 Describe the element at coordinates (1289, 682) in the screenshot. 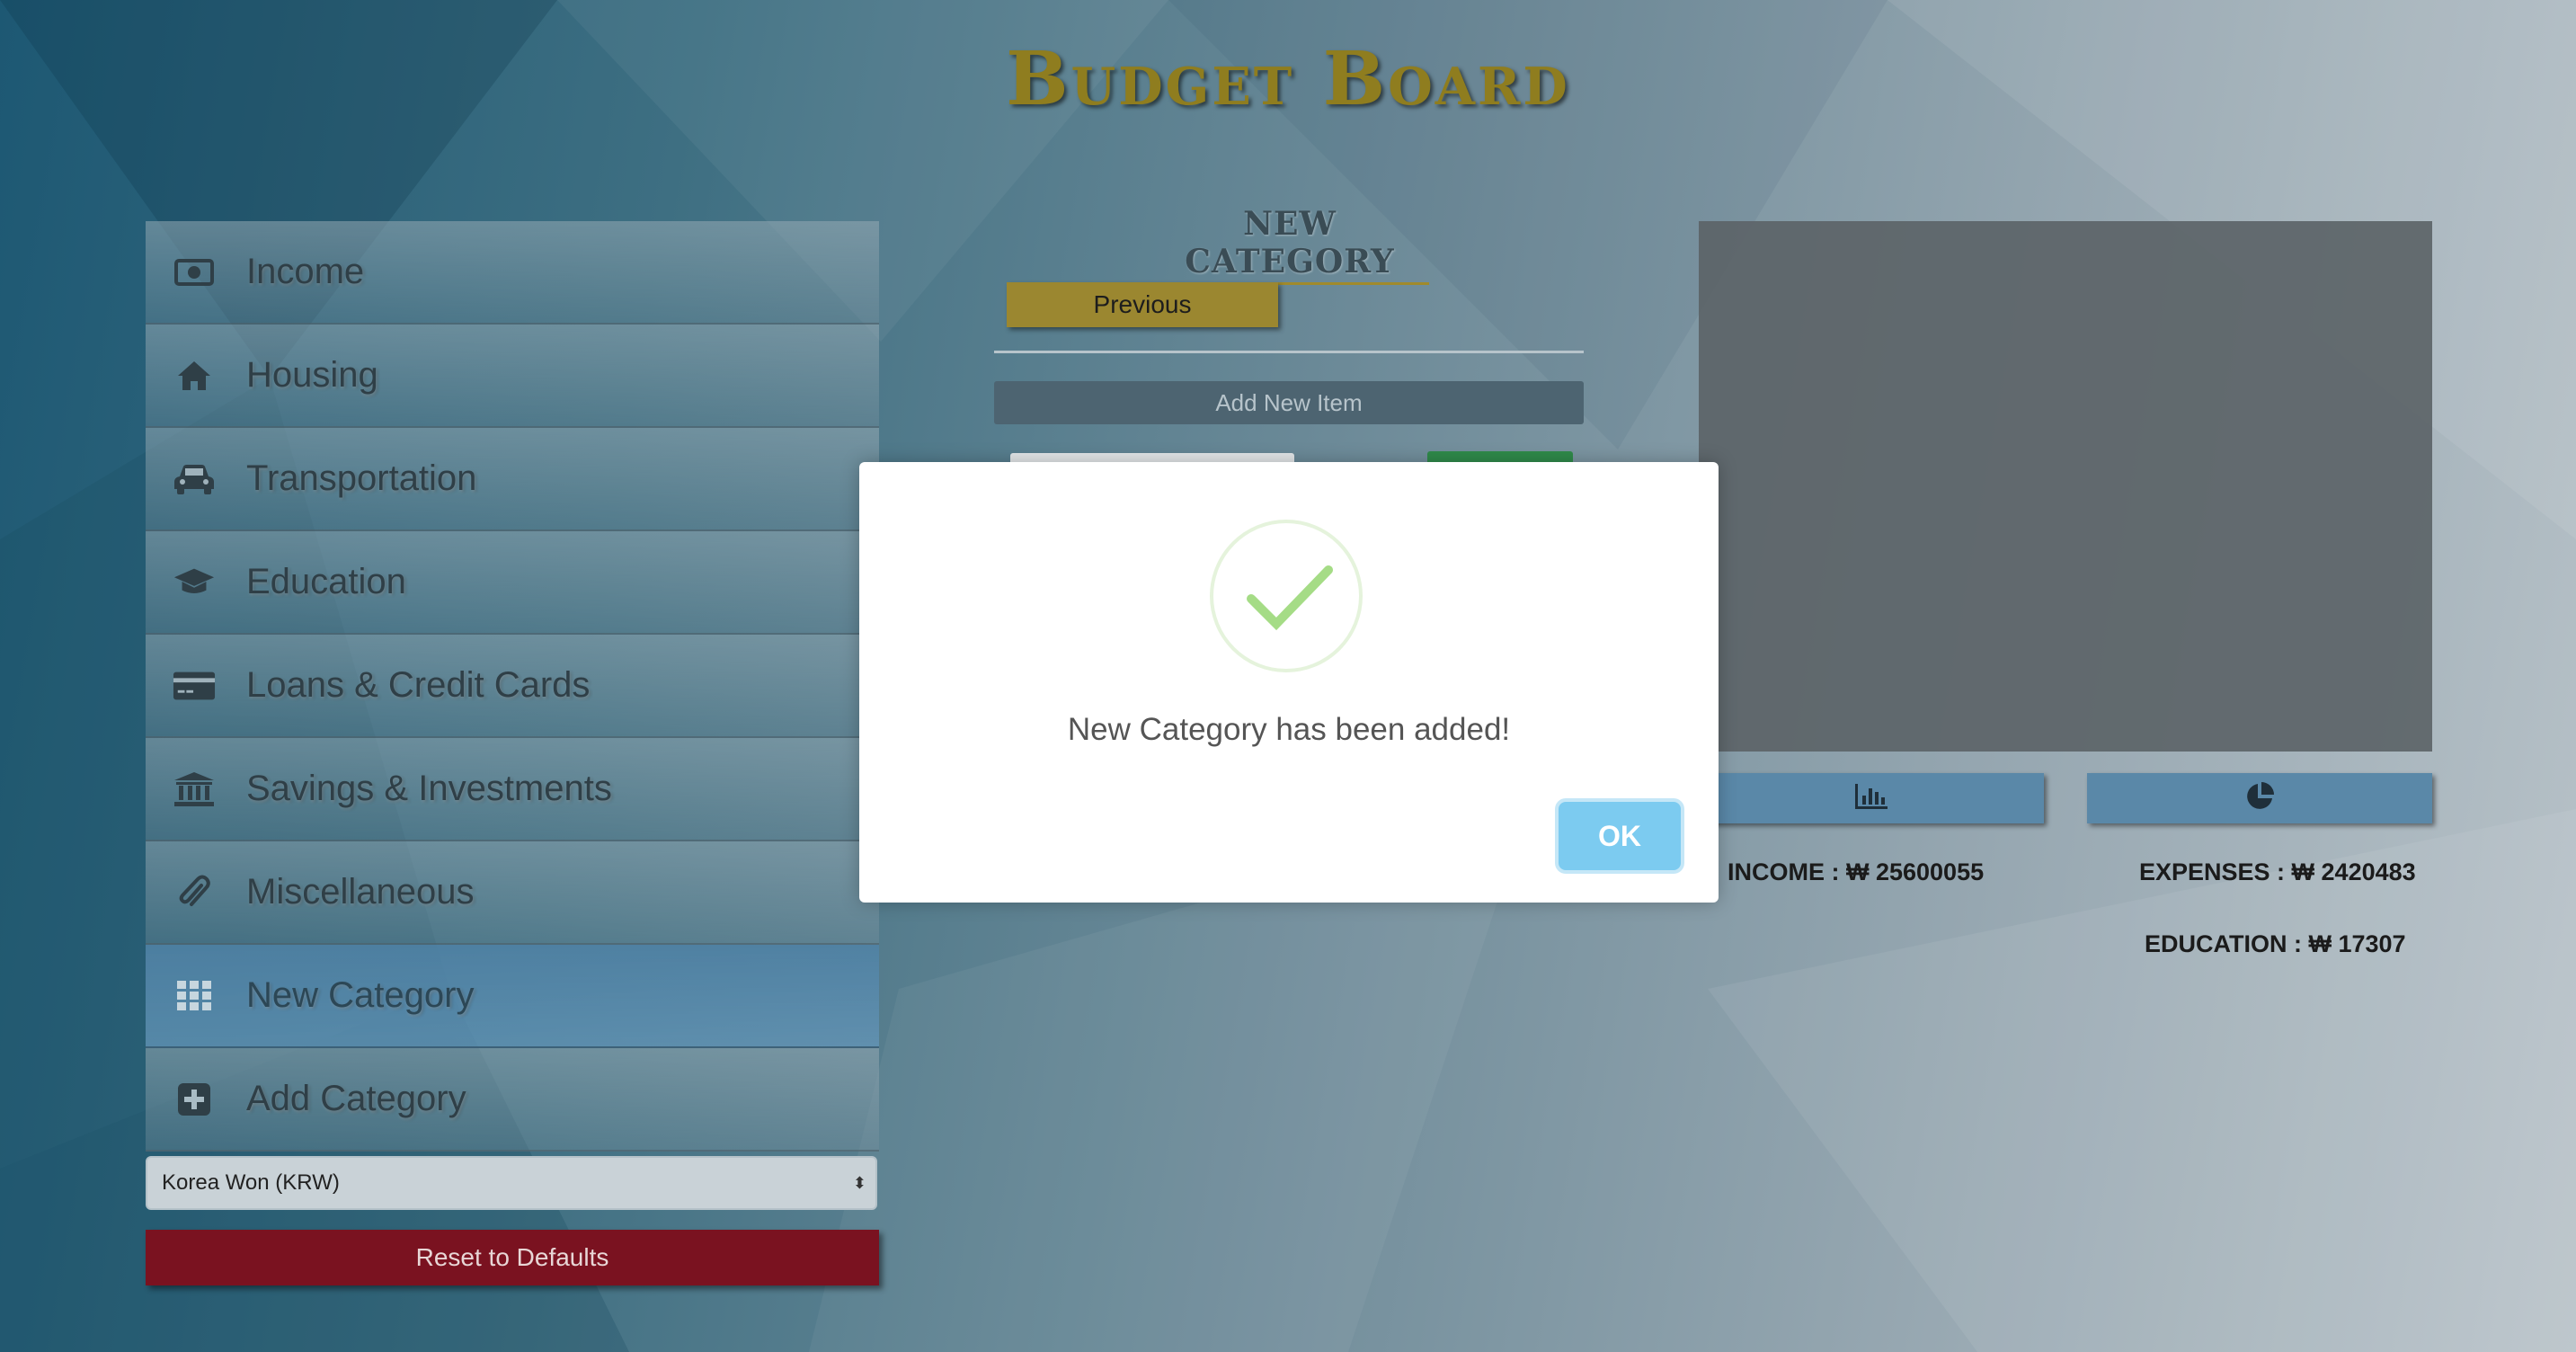

I see `success-dialog: New Category has been added! OK` at that location.